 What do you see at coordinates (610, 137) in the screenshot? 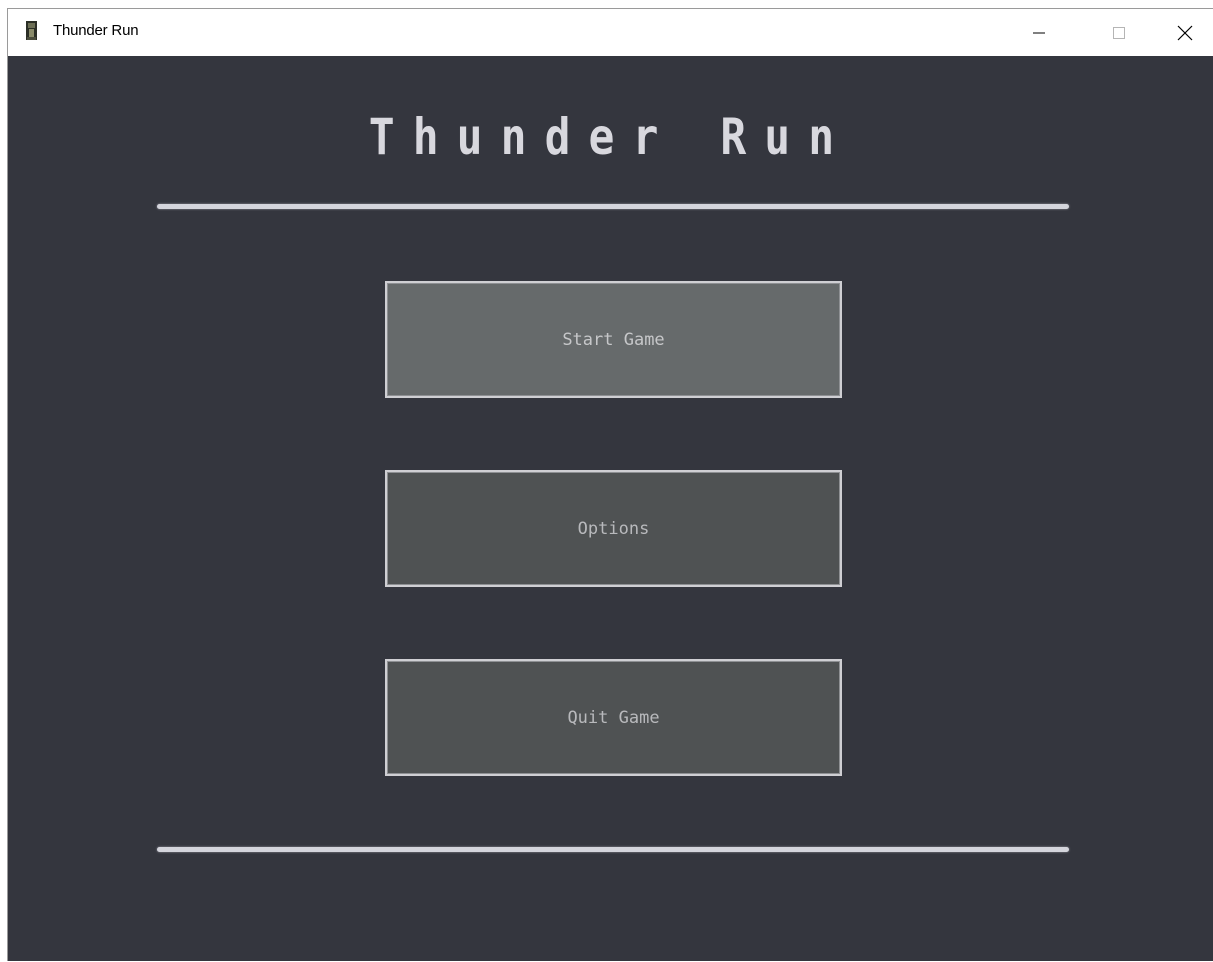
I see `game-title: Thunder Run` at bounding box center [610, 137].